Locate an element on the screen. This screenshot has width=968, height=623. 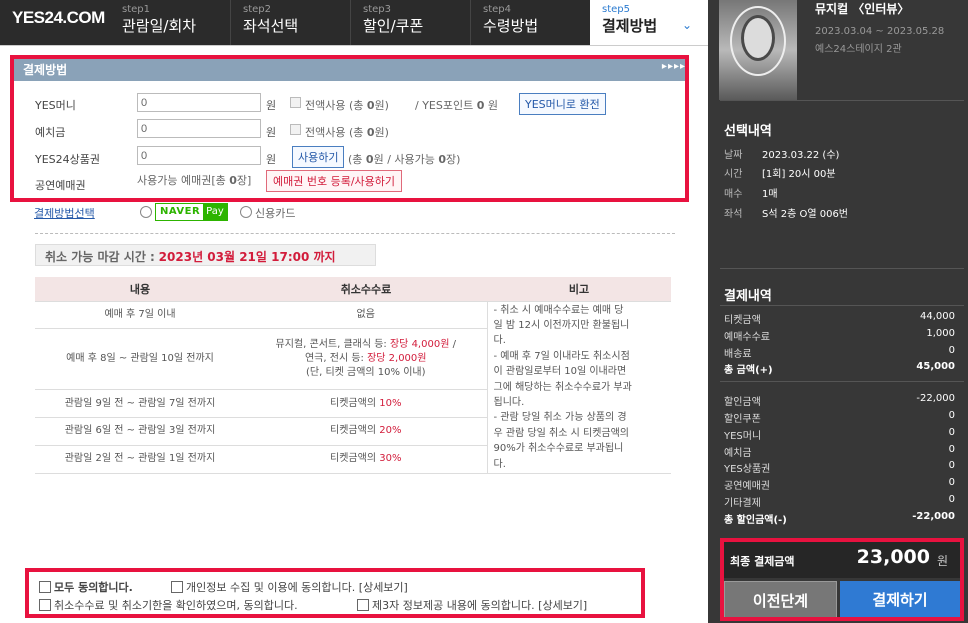
show-poster is located at coordinates (758, 50).